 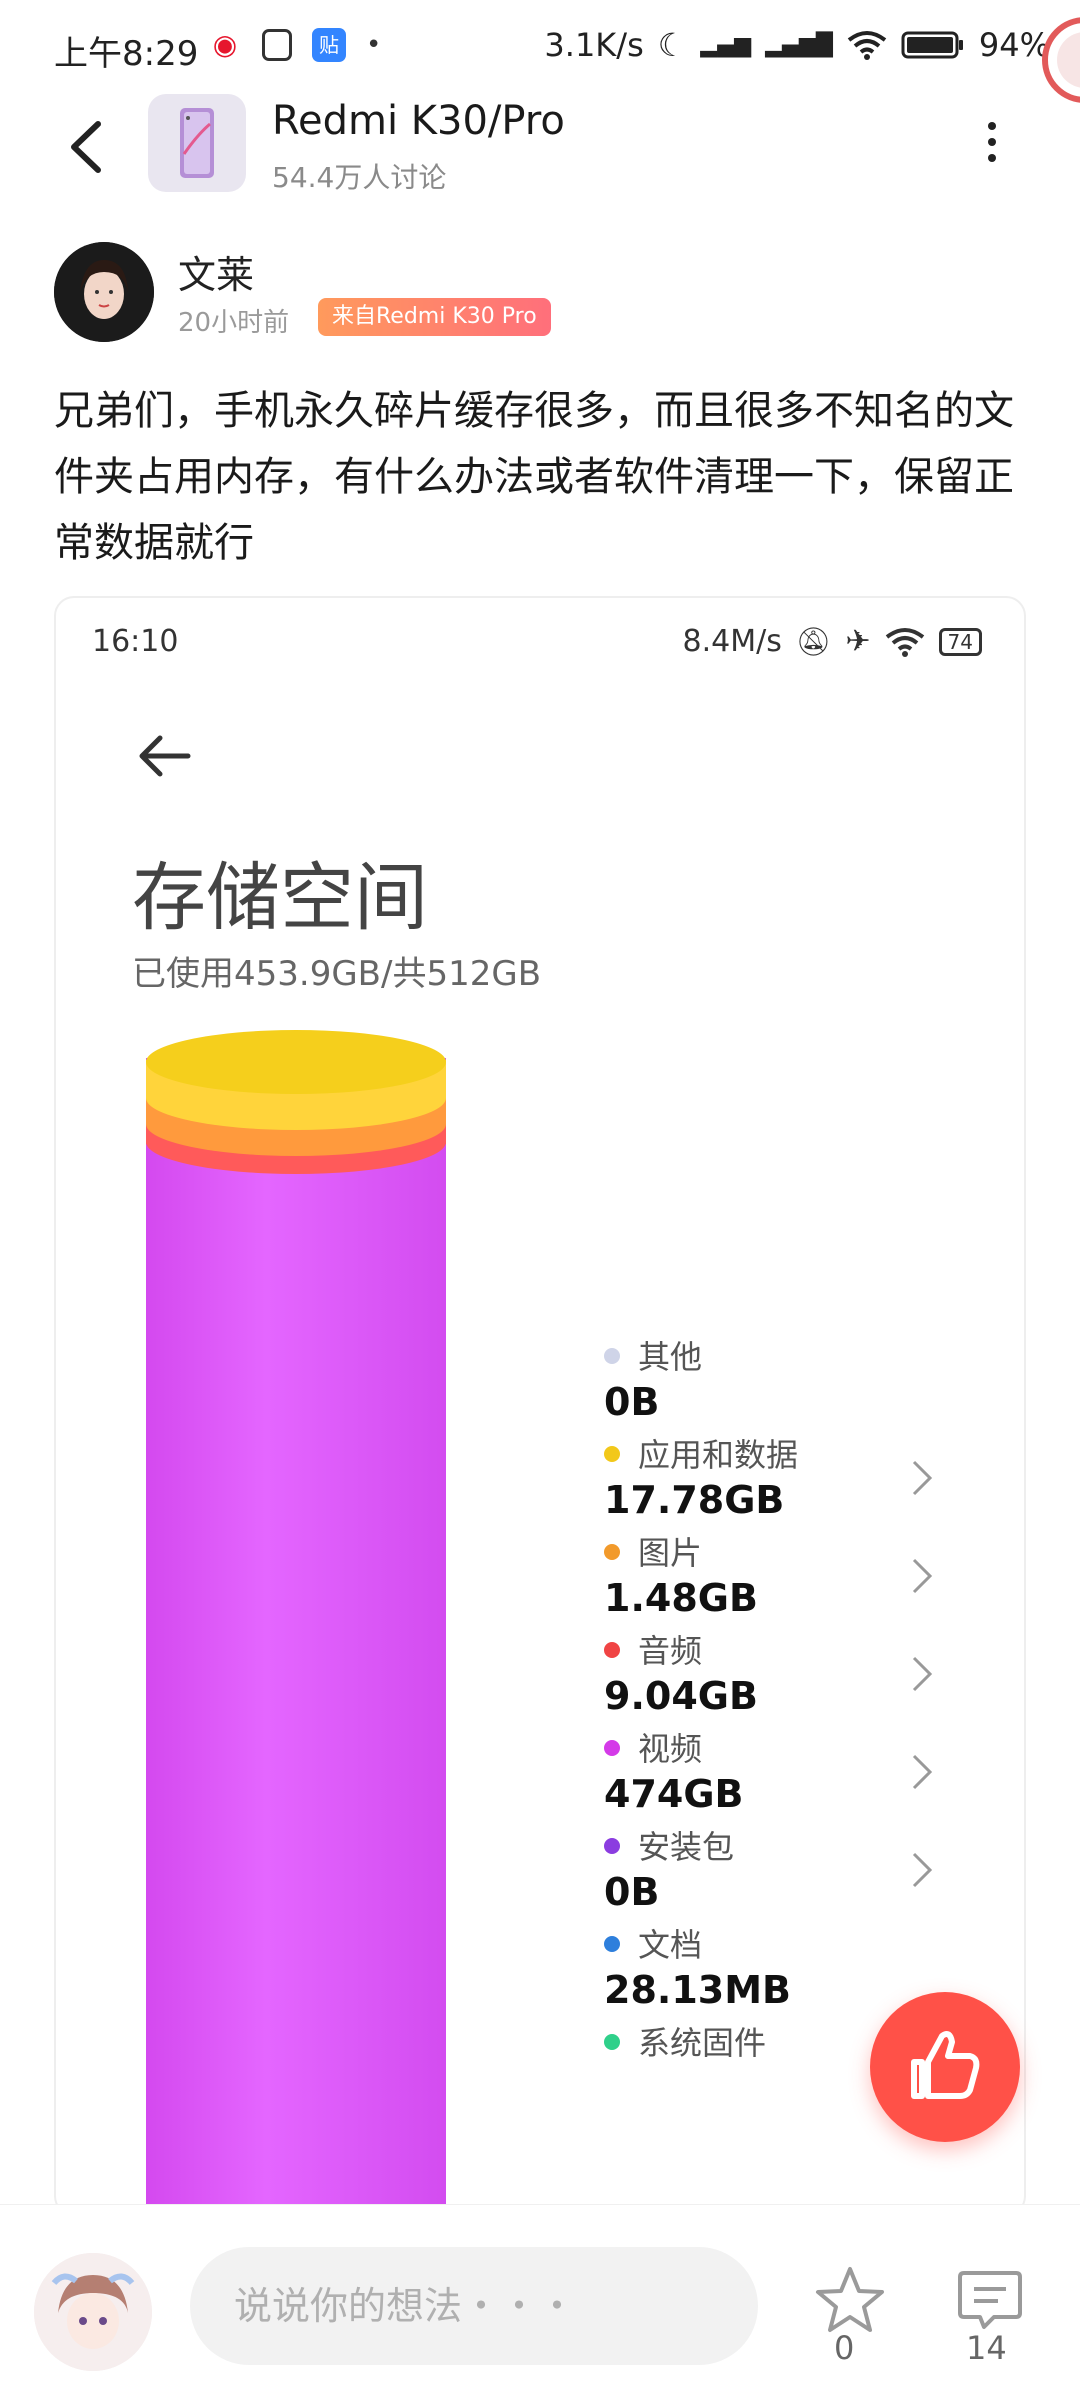 What do you see at coordinates (726, 45) in the screenshot?
I see `signal-hd-icon: ▂▄▆` at bounding box center [726, 45].